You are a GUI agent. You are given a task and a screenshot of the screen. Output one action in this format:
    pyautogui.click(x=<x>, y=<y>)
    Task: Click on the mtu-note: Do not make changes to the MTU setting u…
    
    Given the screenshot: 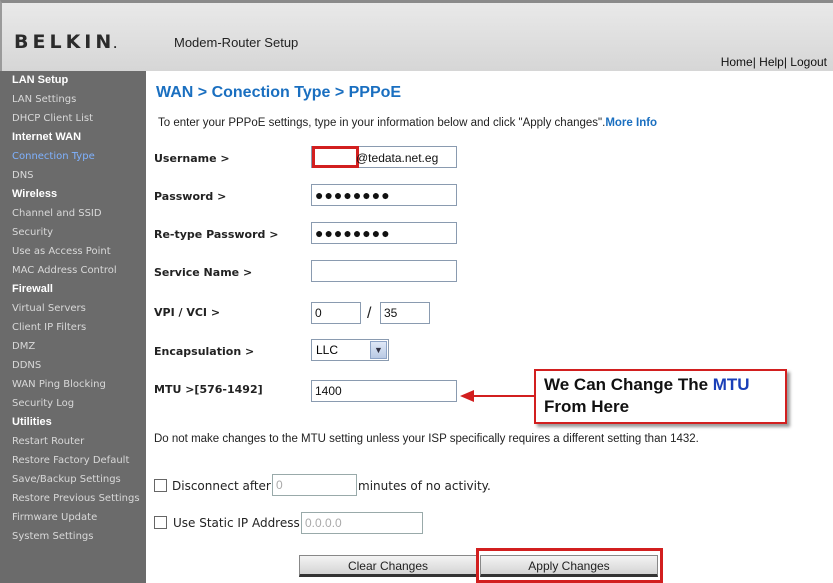 What is the action you would take?
    pyautogui.click(x=426, y=439)
    